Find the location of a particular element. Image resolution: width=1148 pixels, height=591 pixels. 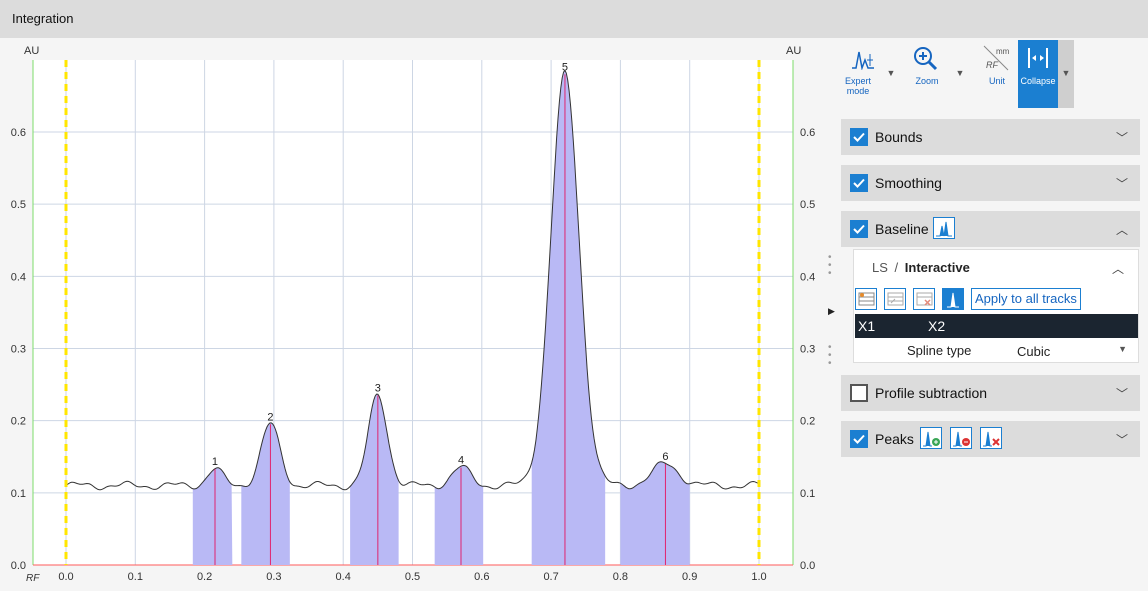

add-baseline-point-button is located at coordinates (866, 299).